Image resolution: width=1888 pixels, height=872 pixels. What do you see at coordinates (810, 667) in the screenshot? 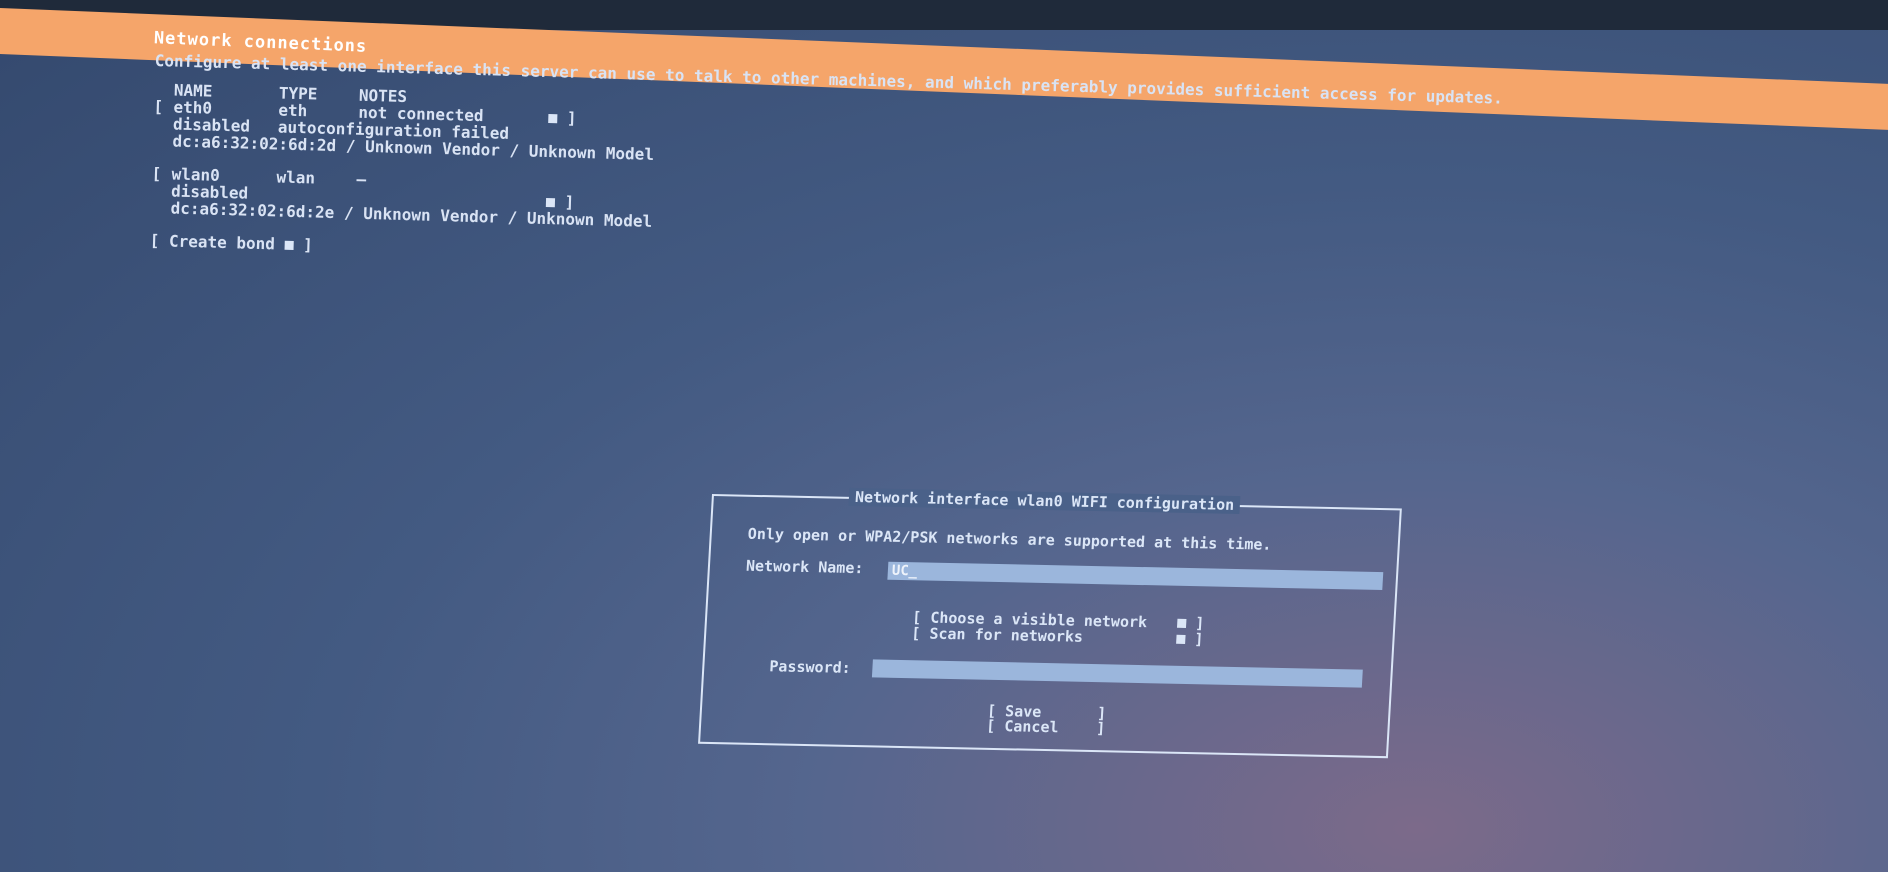
I see `password-label: Password:` at bounding box center [810, 667].